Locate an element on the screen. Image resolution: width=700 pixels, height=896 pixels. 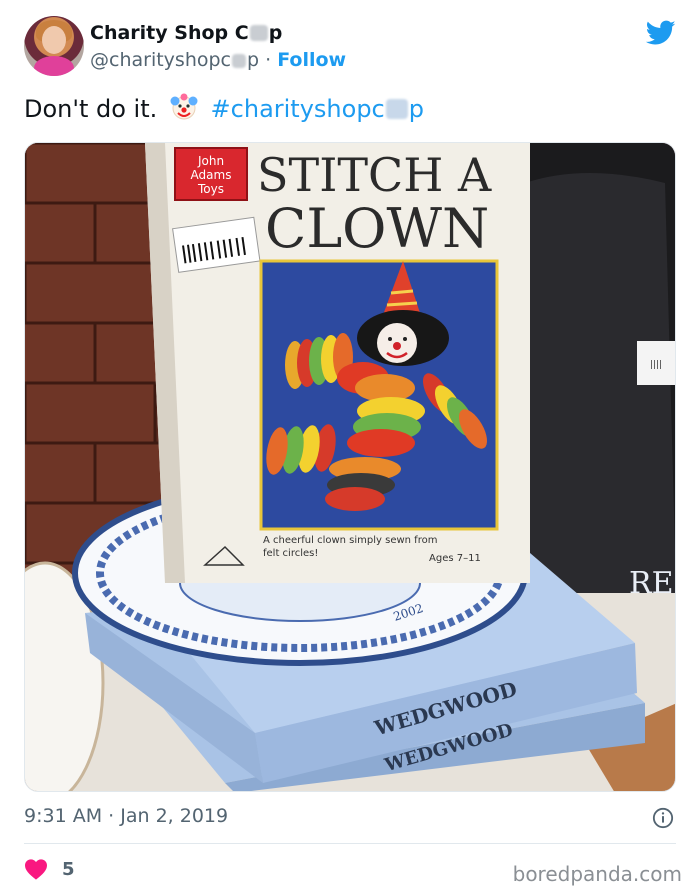
avatar is located at coordinates (54, 46).